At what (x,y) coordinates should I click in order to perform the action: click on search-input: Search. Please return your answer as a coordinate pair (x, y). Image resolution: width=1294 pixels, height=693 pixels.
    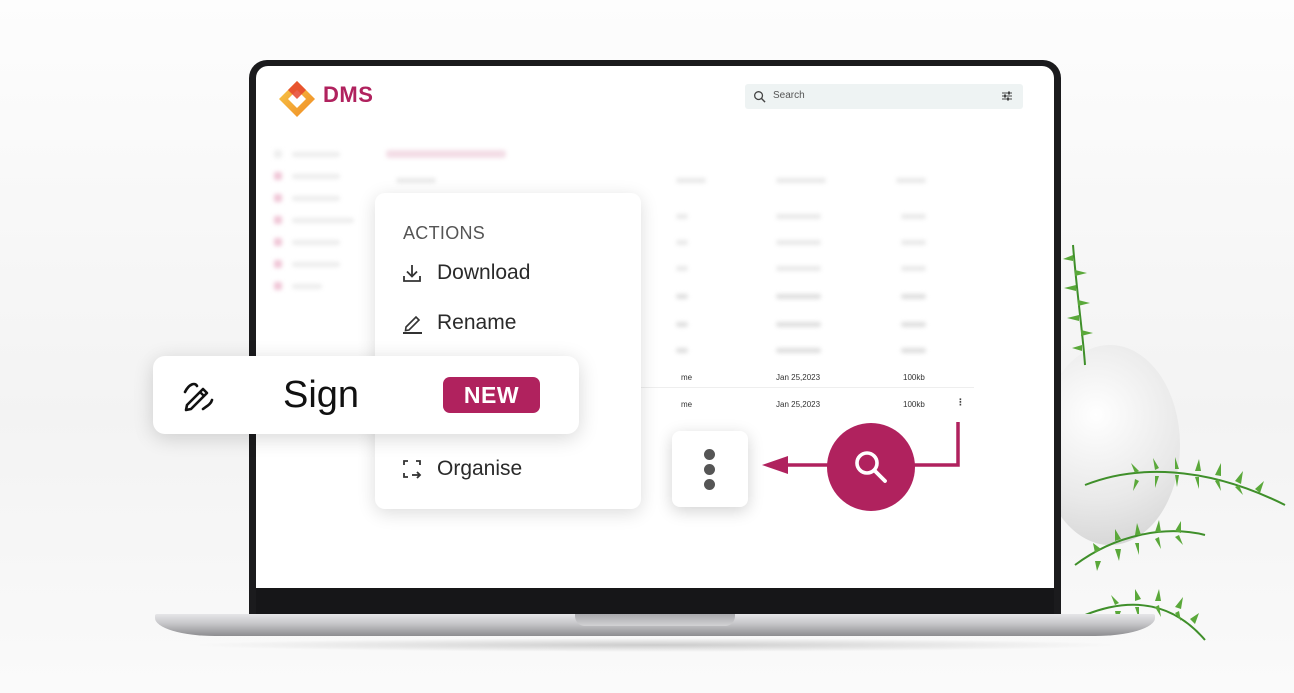
    Looking at the image, I should click on (884, 96).